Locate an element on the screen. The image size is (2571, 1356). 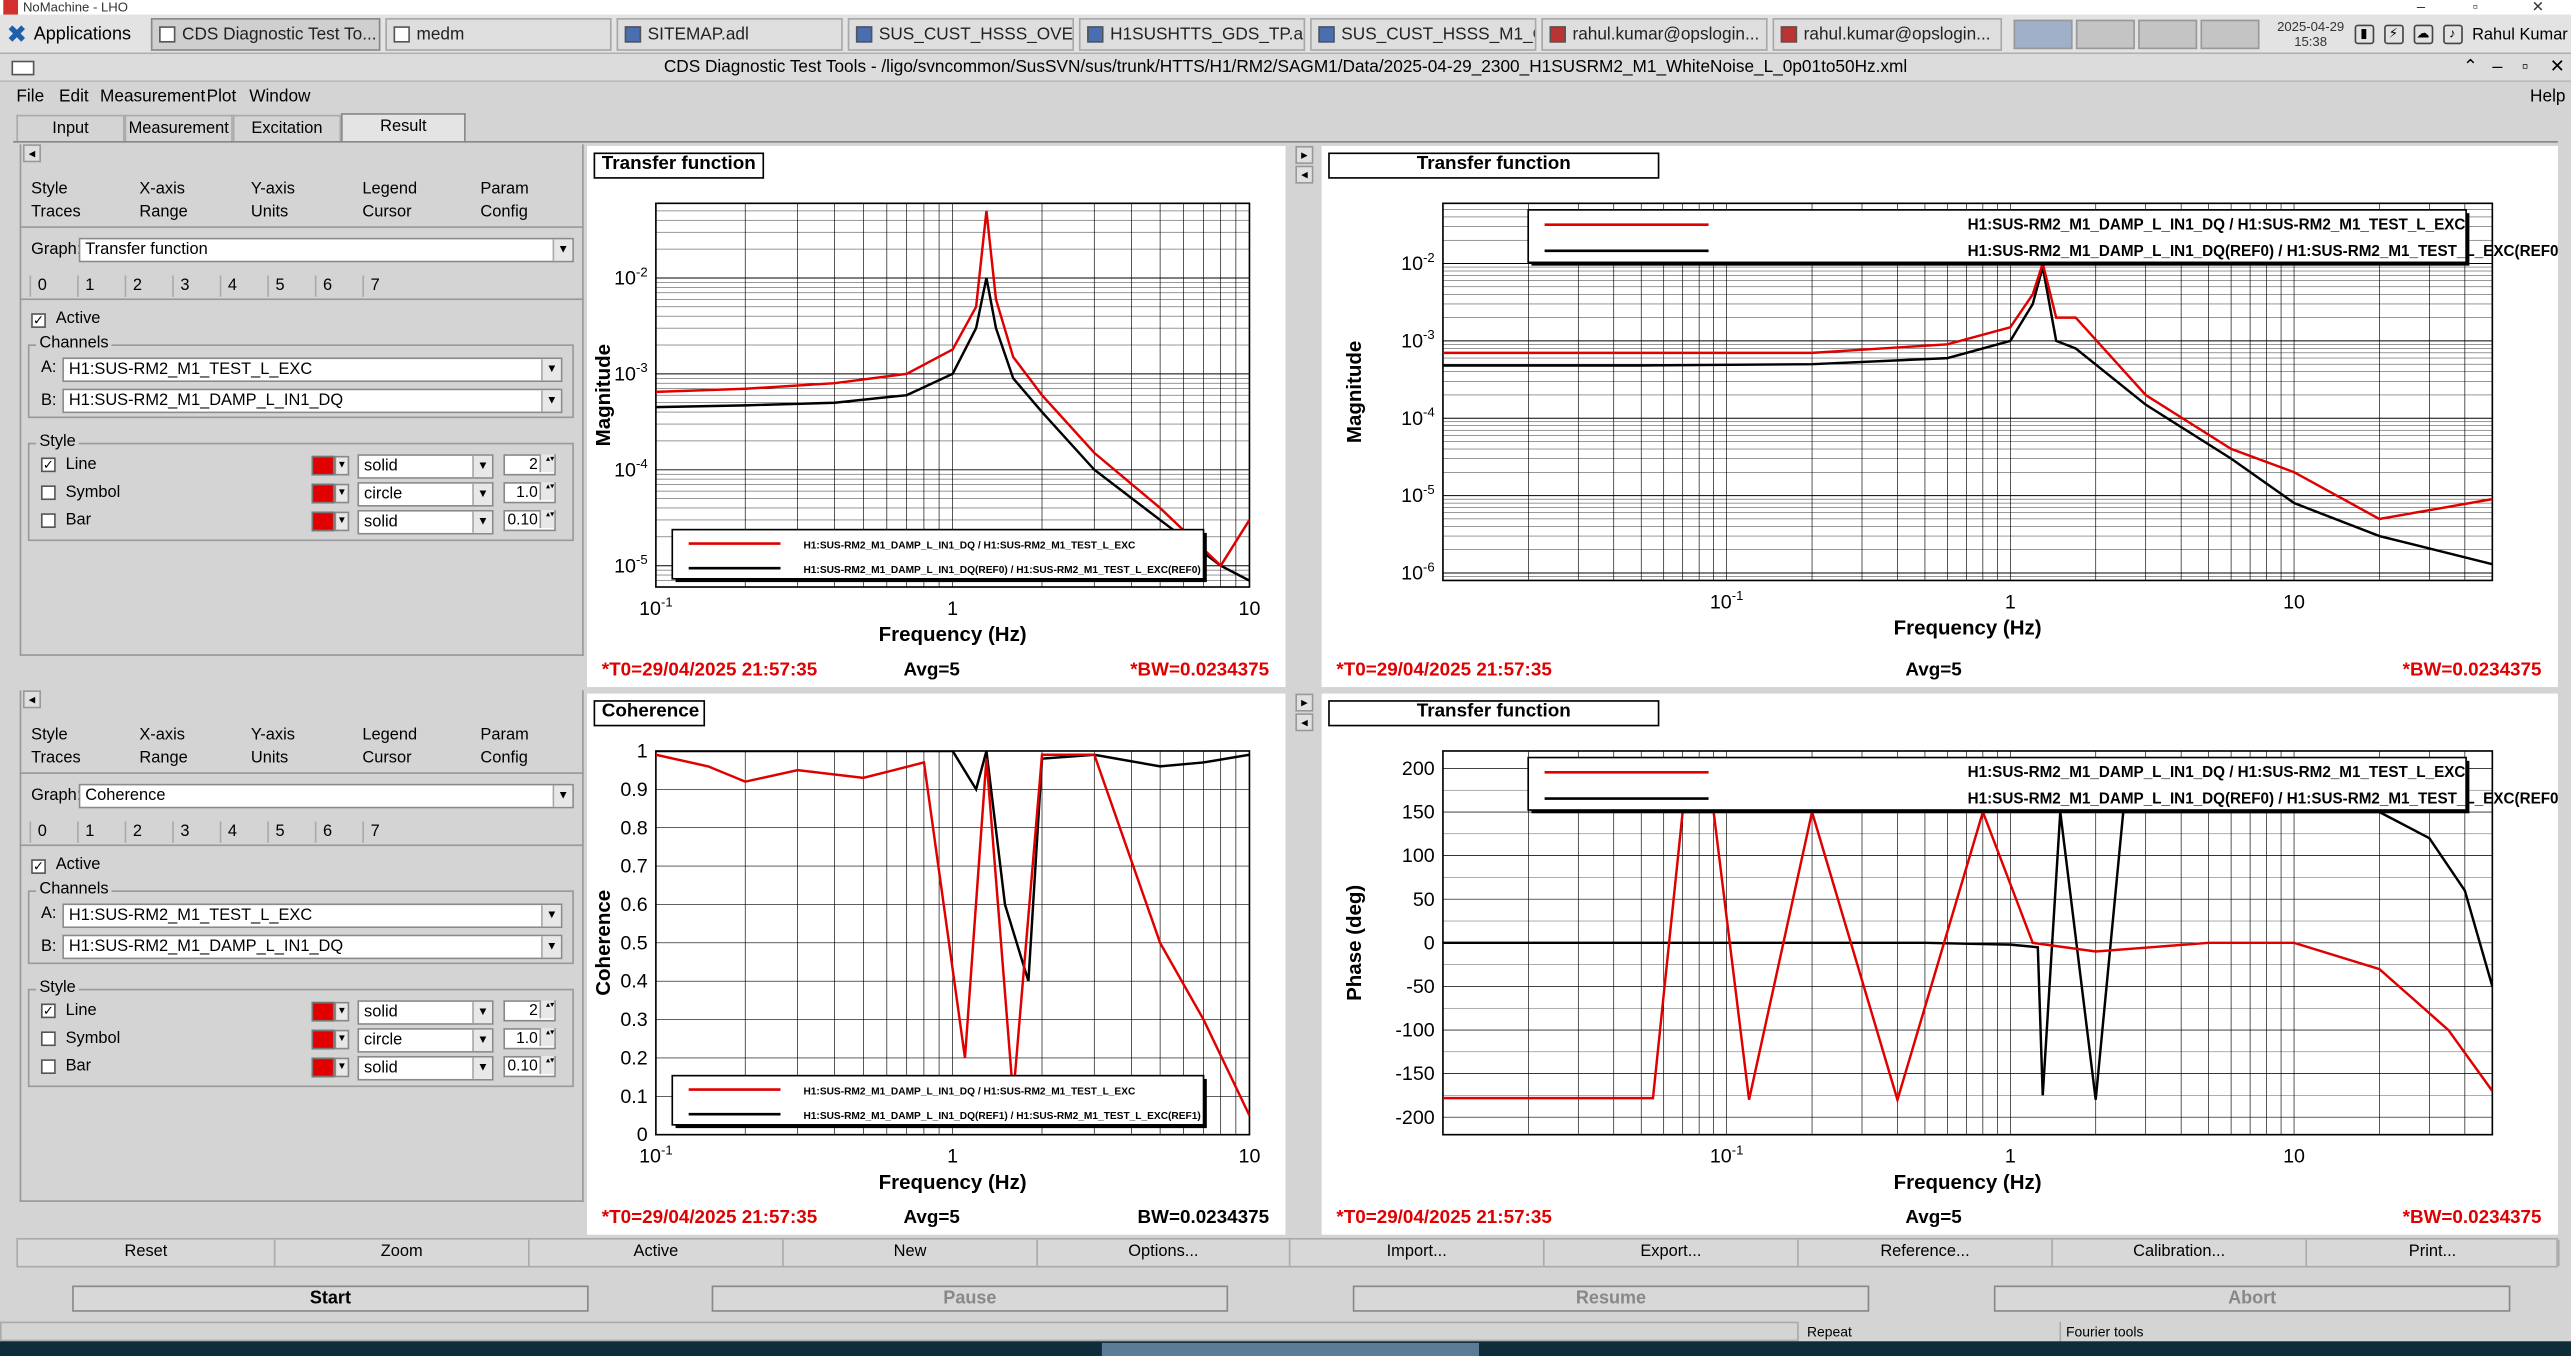
trace-tab-3: 3 is located at coordinates (195, 286).